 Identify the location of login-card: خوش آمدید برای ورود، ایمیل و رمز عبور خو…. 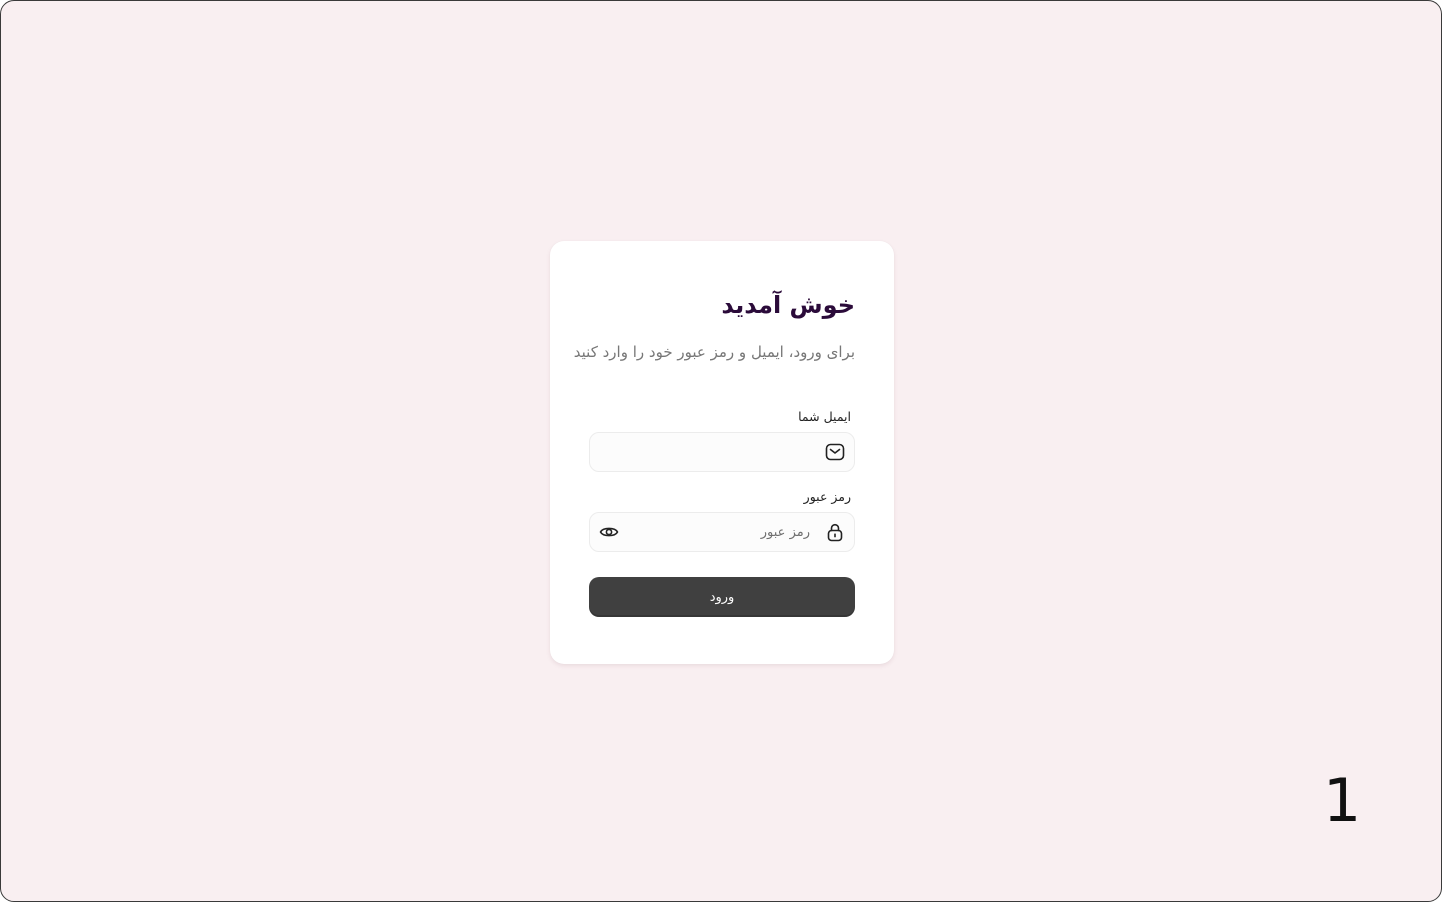
(722, 452).